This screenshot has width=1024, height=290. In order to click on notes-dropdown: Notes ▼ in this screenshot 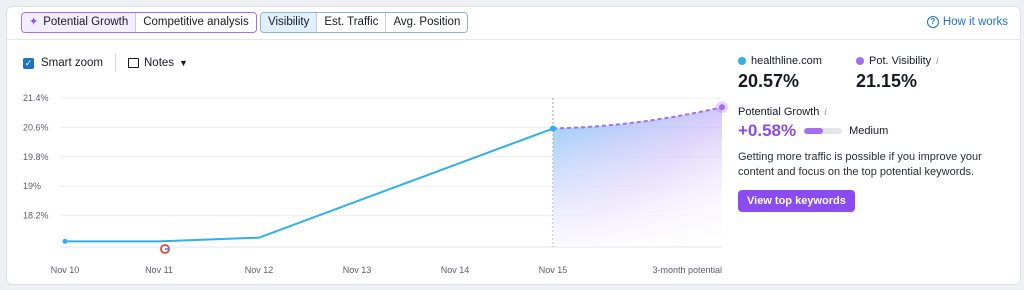, I will do `click(158, 63)`.